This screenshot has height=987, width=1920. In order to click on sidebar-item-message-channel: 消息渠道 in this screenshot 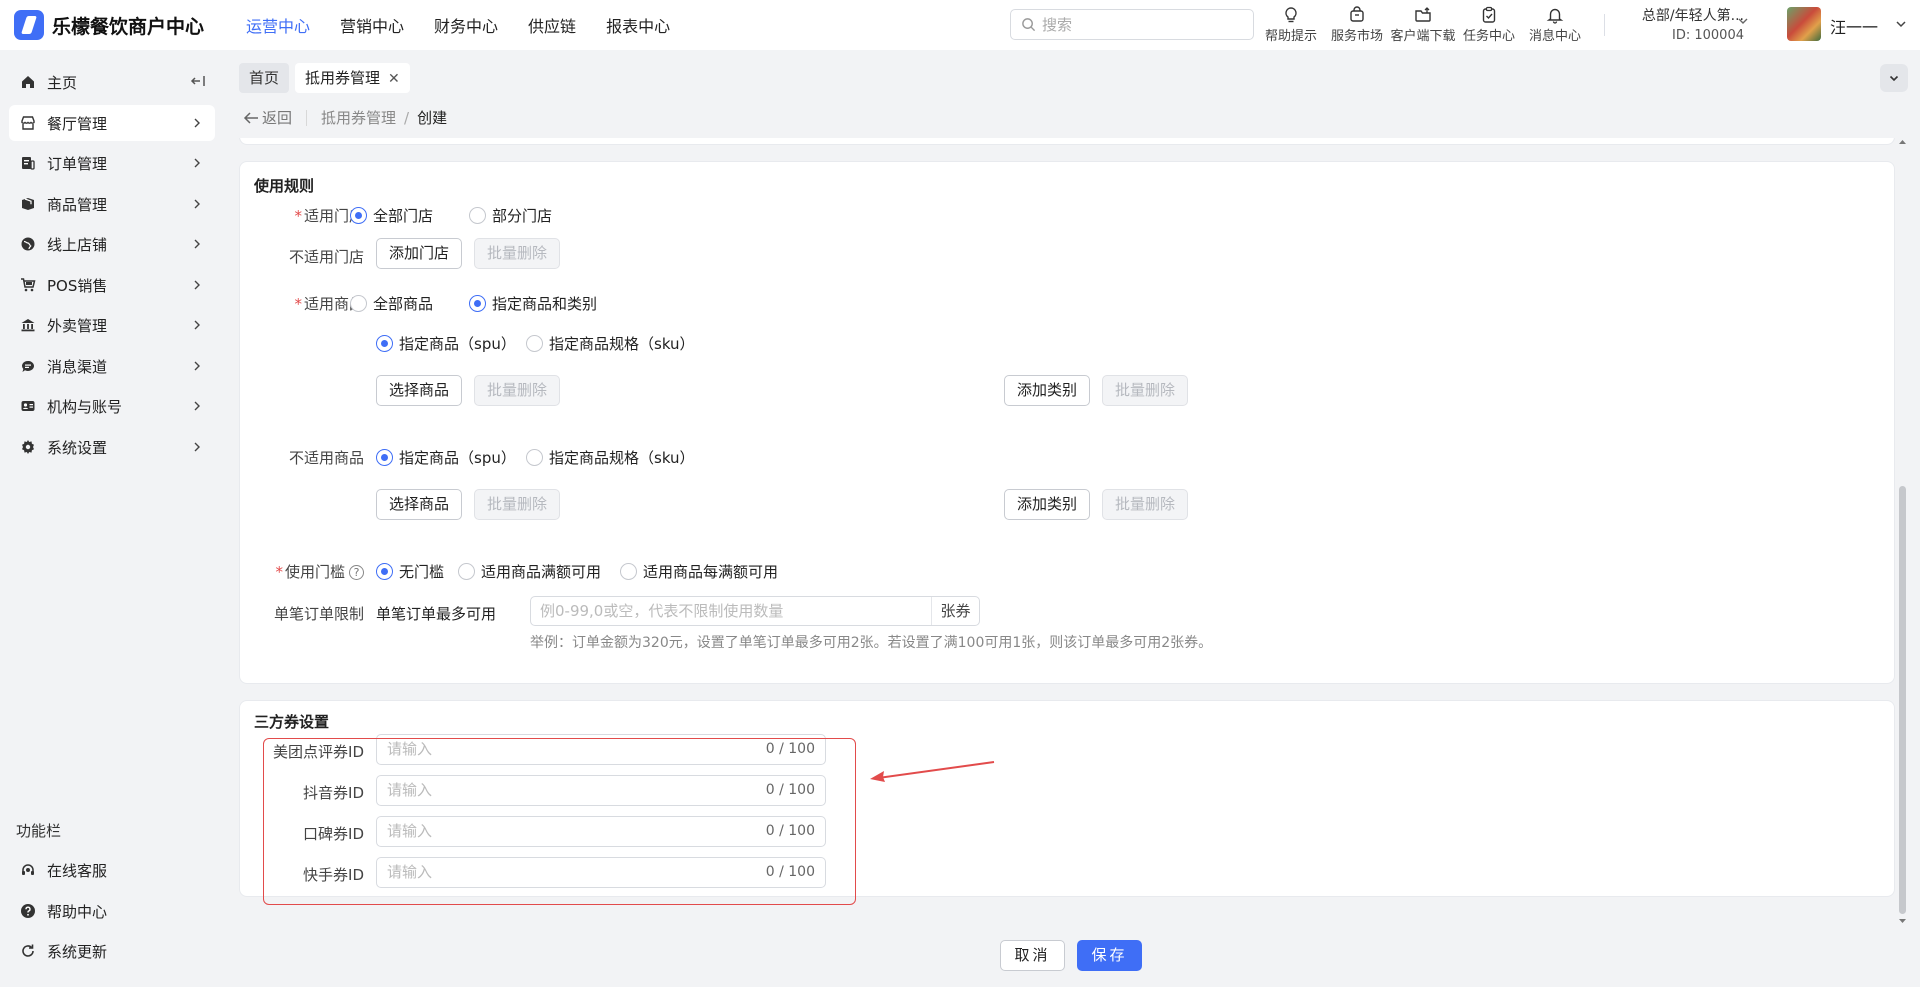, I will do `click(112, 366)`.